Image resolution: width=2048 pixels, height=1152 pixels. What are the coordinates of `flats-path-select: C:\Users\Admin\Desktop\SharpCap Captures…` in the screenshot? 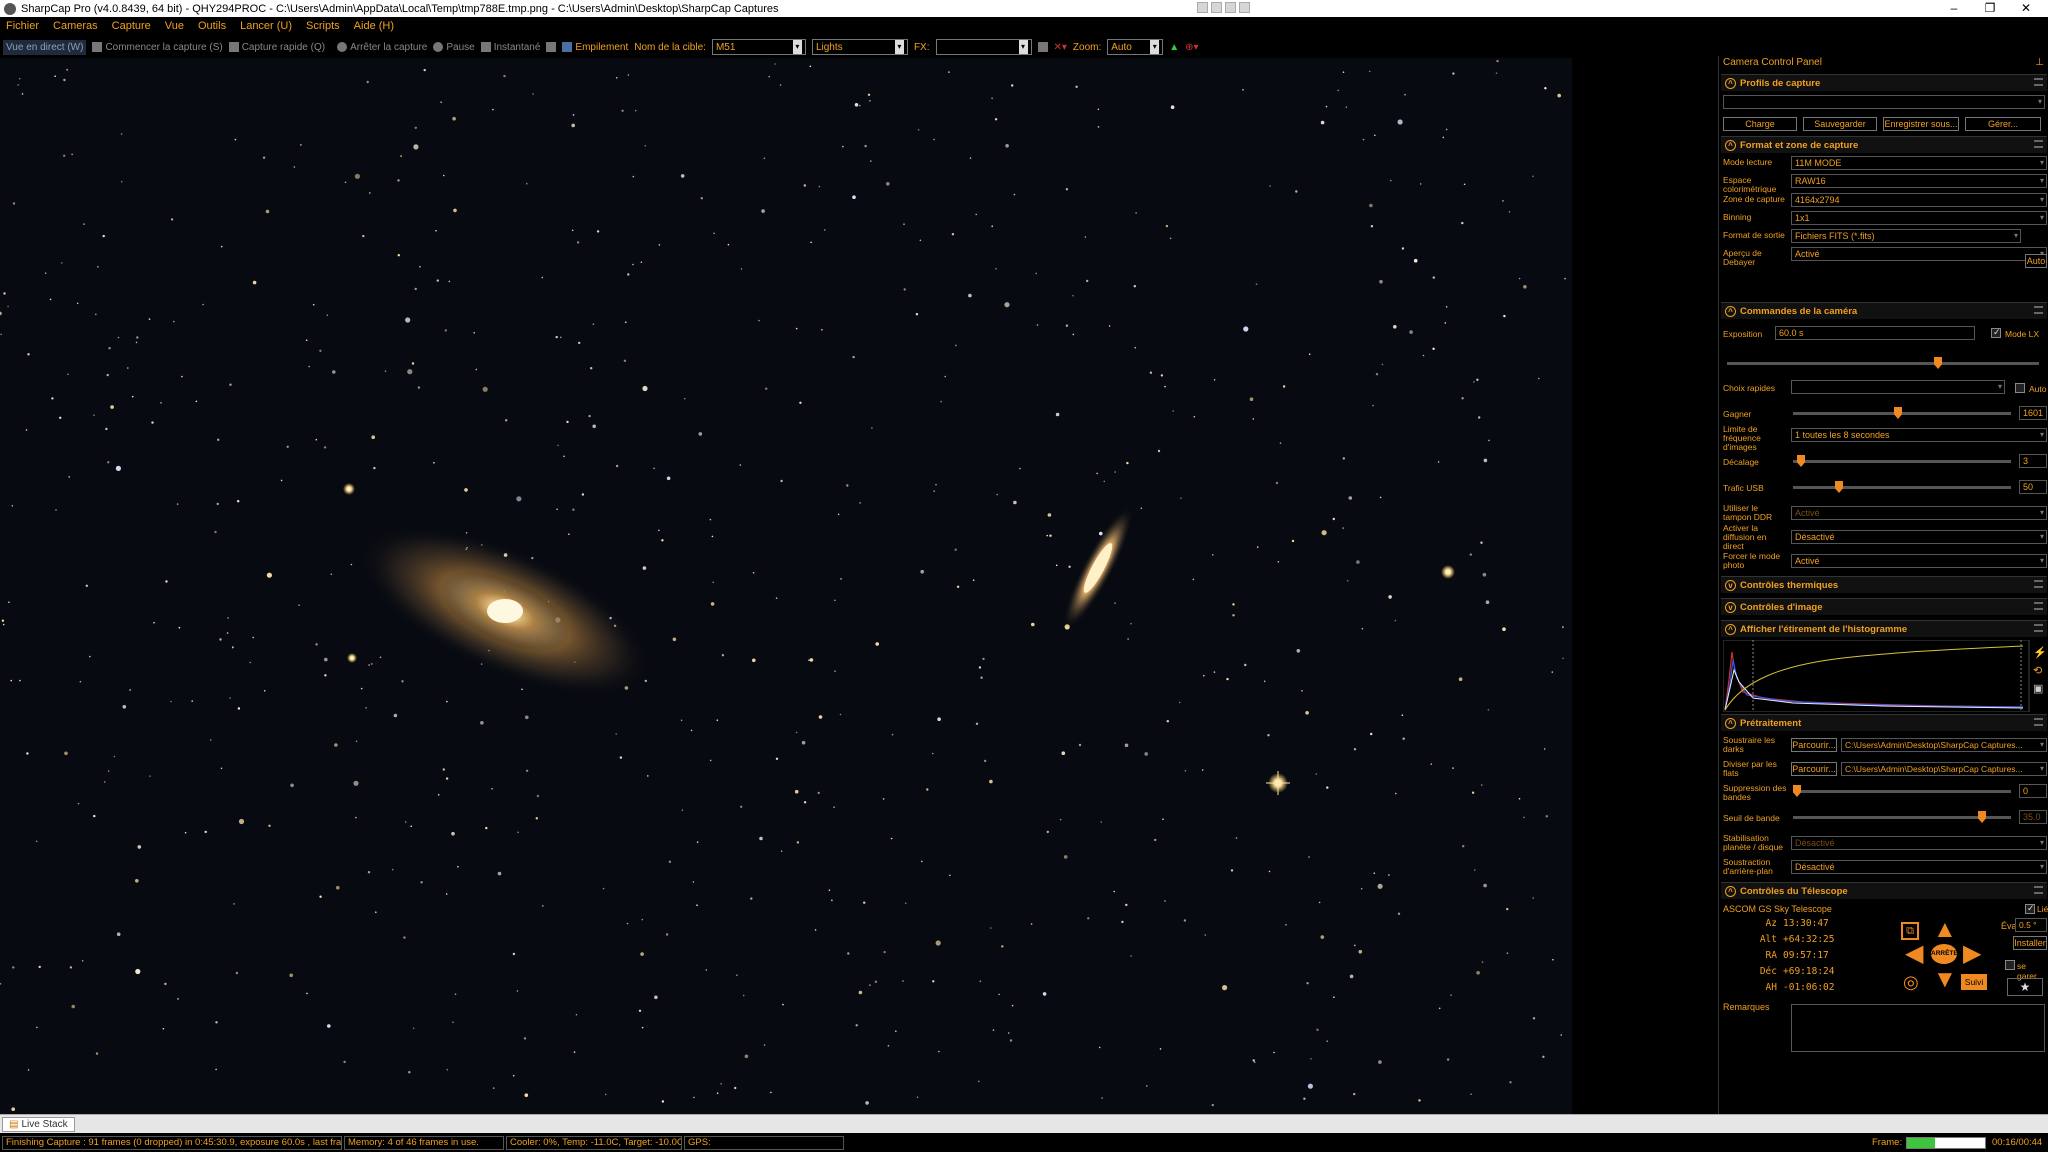 It's located at (1944, 769).